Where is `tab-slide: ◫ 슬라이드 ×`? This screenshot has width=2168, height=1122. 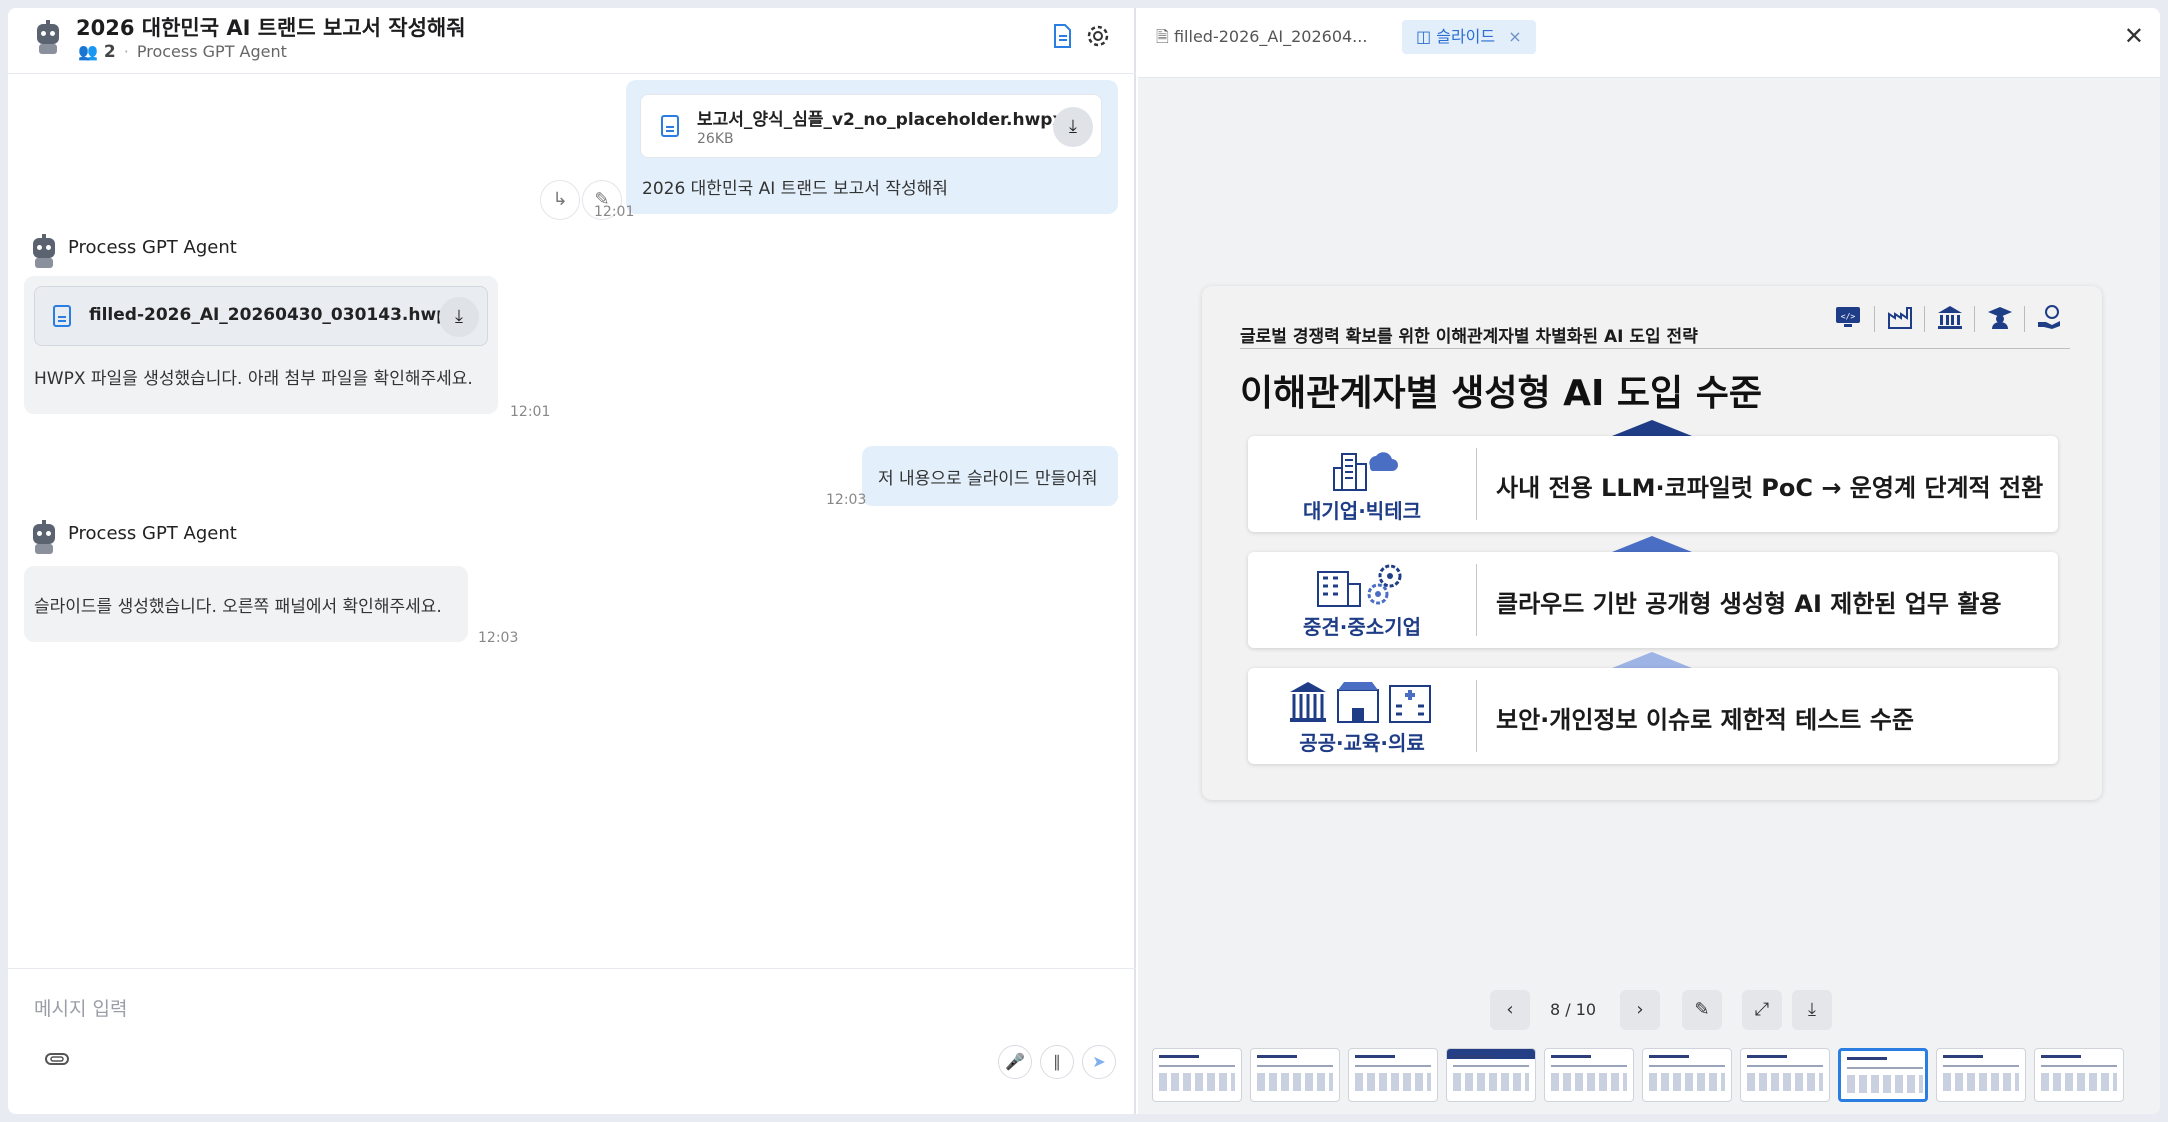 tab-slide: ◫ 슬라이드 × is located at coordinates (1469, 37).